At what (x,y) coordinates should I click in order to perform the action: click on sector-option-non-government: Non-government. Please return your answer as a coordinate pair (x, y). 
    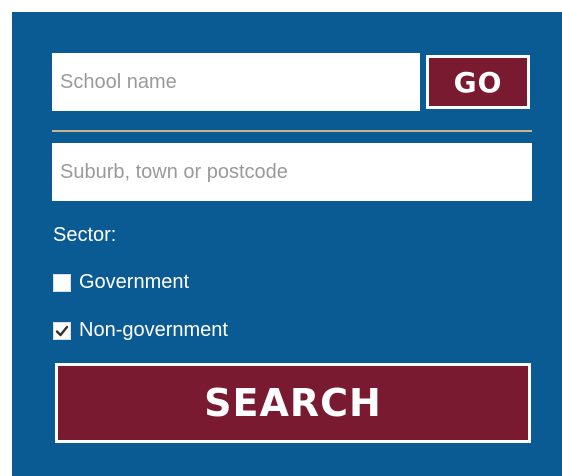
    Looking at the image, I should click on (140, 330).